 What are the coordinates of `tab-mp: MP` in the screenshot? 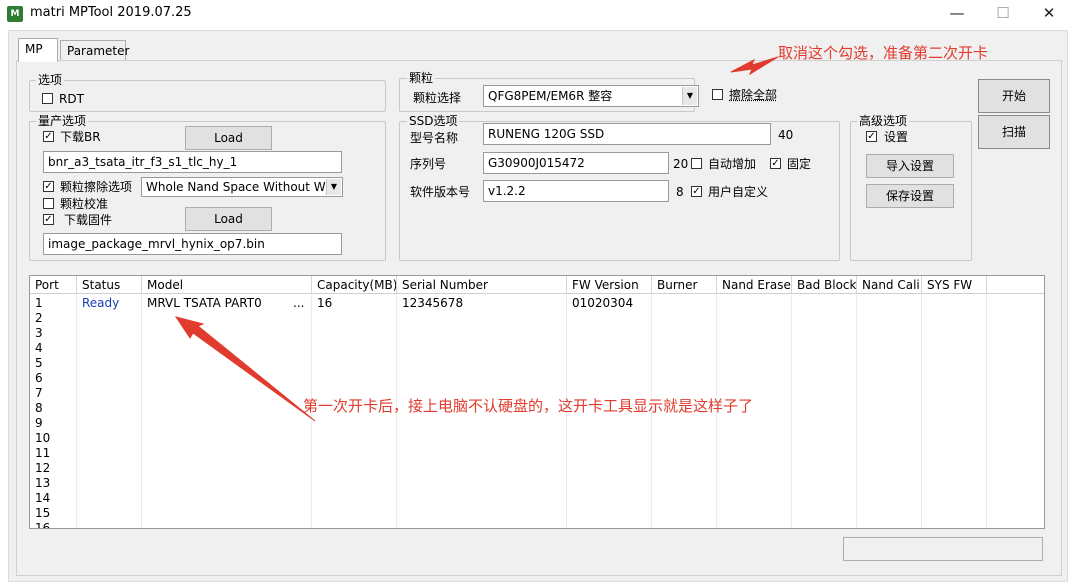 It's located at (38, 50).